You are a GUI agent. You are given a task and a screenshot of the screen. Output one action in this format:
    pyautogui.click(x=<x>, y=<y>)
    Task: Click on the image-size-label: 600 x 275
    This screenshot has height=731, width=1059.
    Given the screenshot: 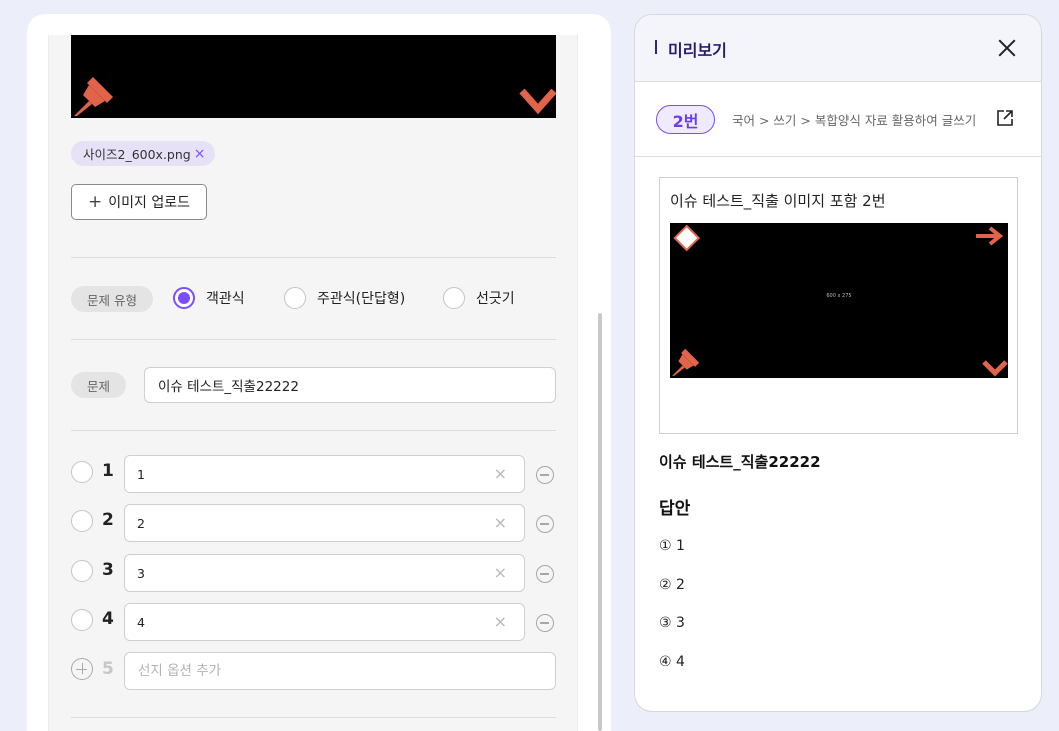 What is the action you would take?
    pyautogui.click(x=839, y=296)
    